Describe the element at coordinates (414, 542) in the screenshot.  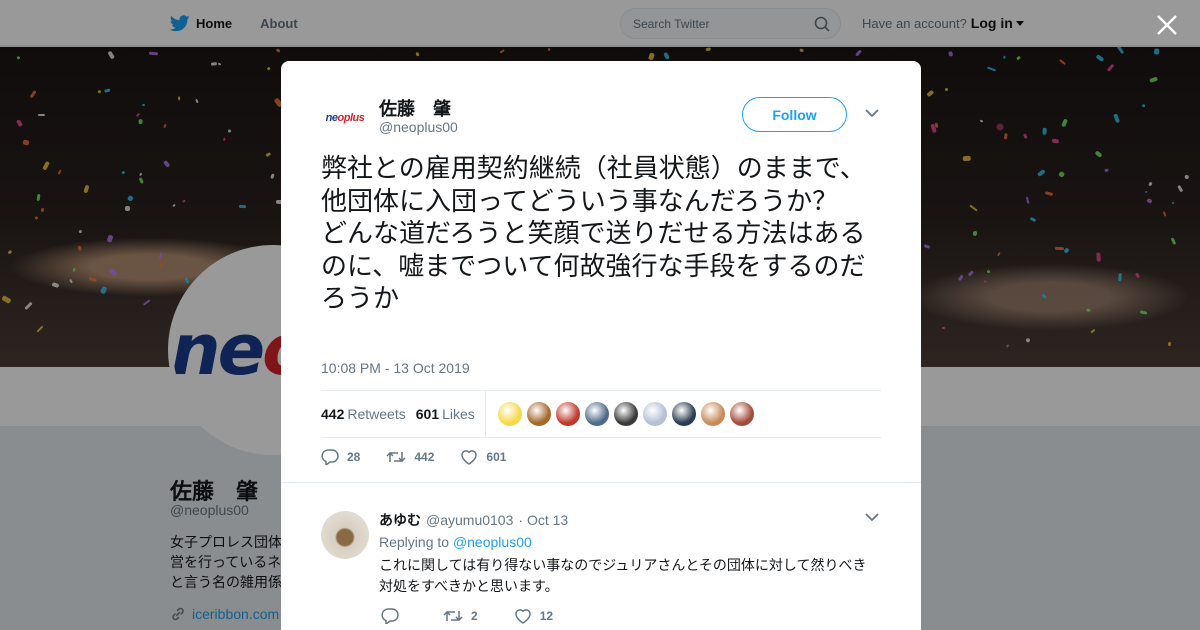
I see `replying-to-label: Replying to` at that location.